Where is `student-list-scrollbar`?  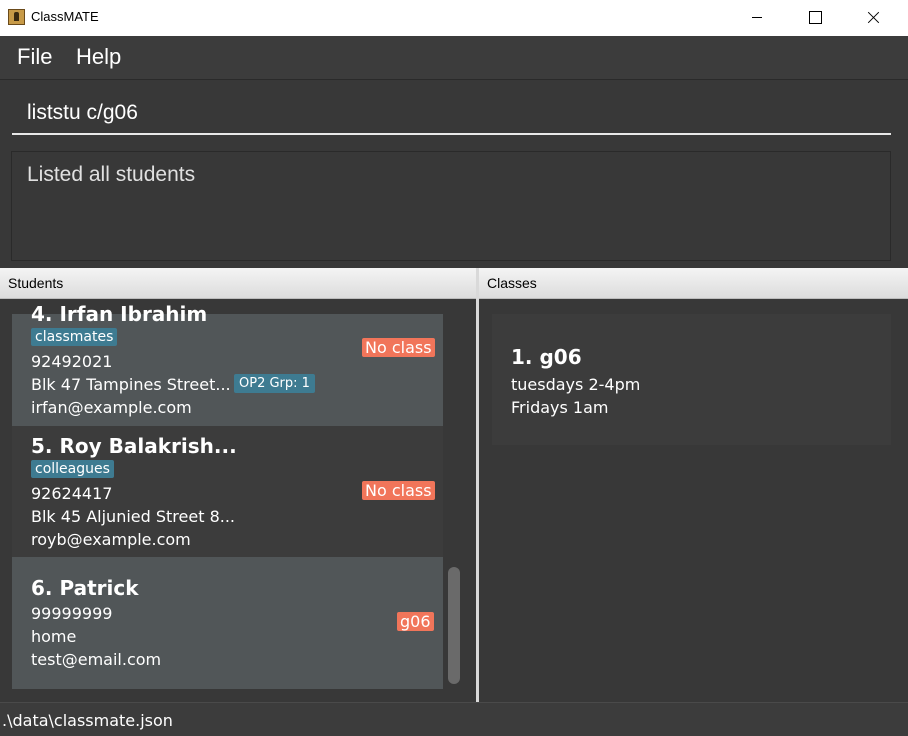 student-list-scrollbar is located at coordinates (454, 625).